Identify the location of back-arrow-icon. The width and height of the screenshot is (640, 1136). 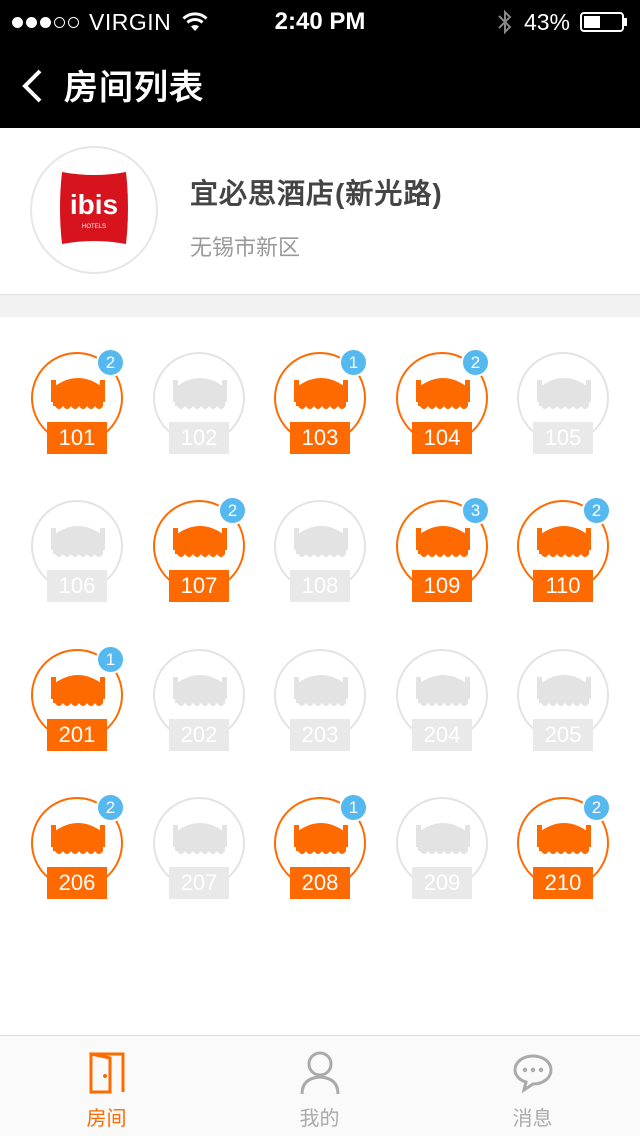
(33, 86).